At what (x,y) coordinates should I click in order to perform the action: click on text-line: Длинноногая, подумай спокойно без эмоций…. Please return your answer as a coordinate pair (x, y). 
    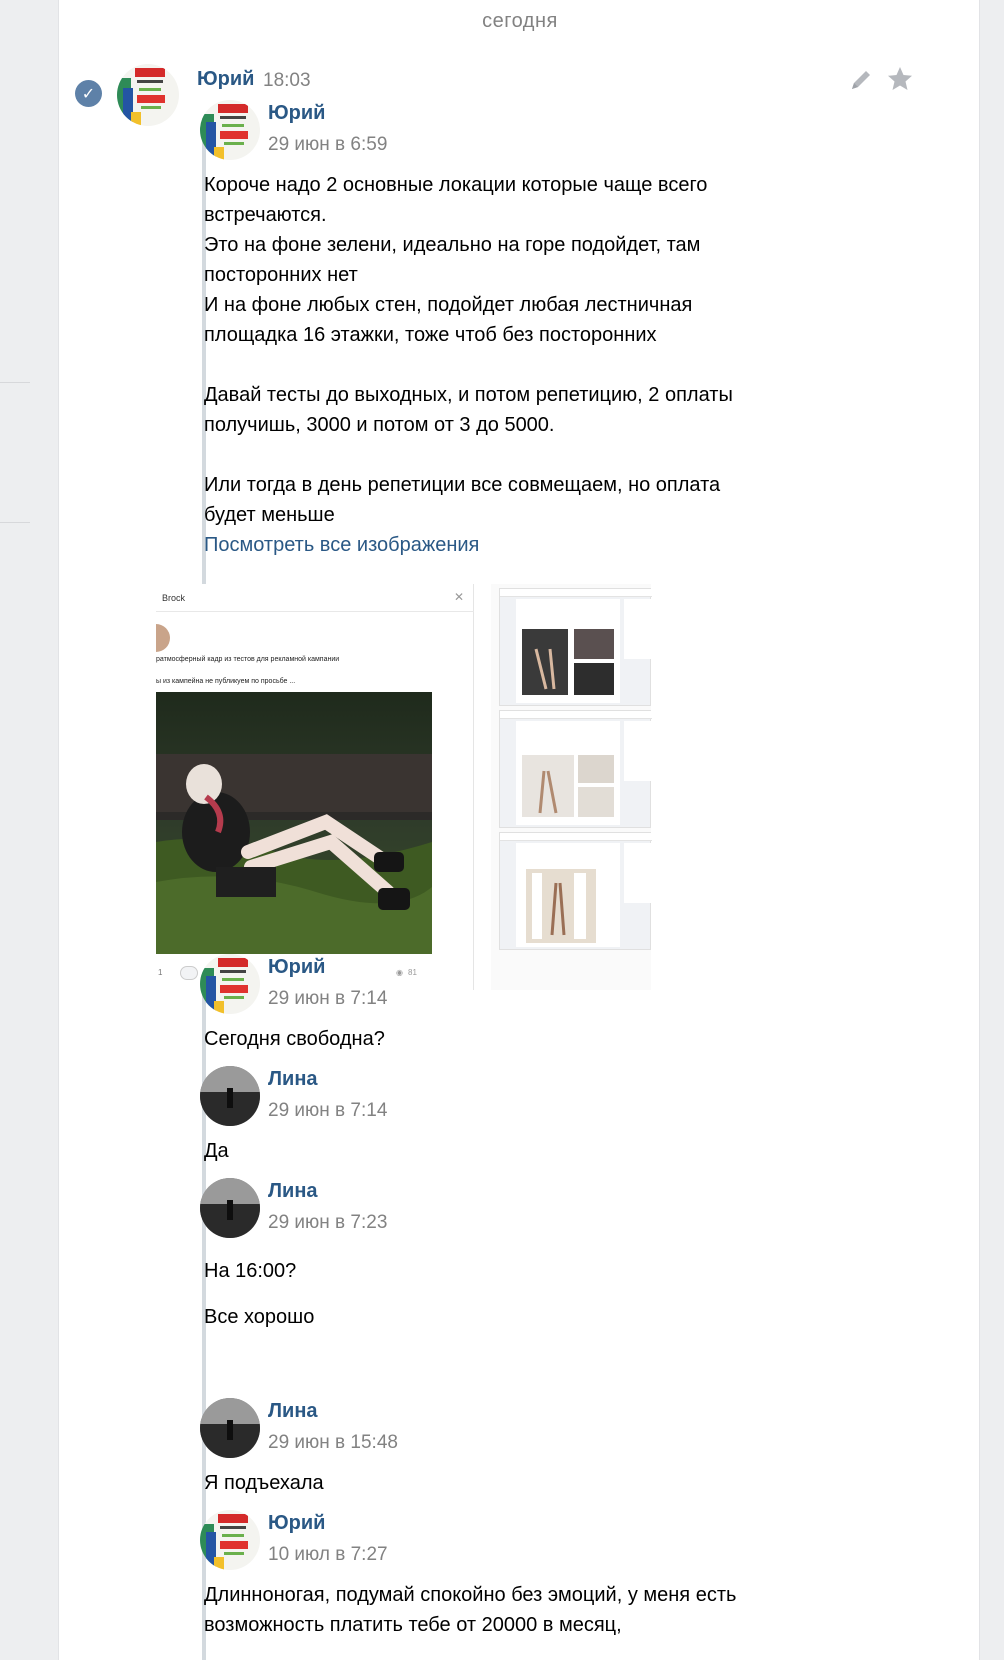
    Looking at the image, I should click on (470, 1595).